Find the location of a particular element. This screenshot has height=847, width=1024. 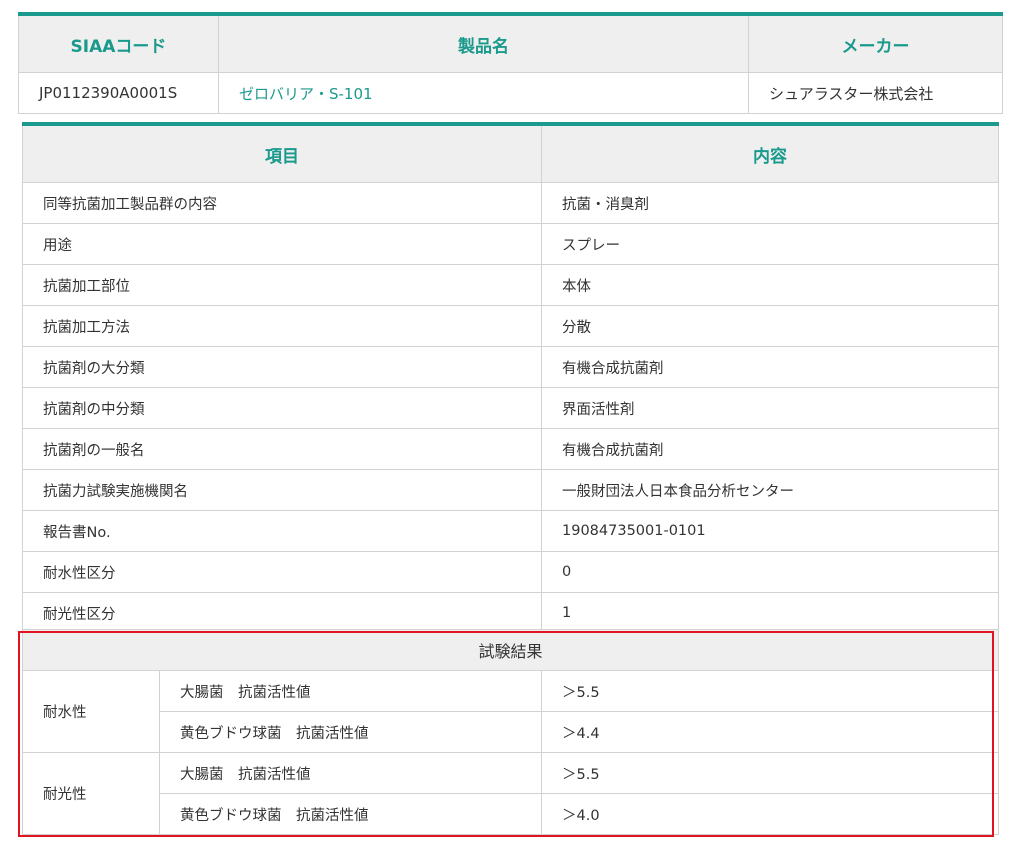

detail-row: 用途 スプレー is located at coordinates (510, 244).